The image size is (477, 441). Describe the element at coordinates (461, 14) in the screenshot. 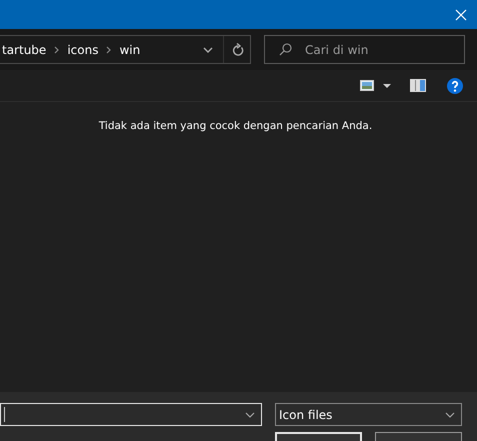

I see `close-icon` at that location.